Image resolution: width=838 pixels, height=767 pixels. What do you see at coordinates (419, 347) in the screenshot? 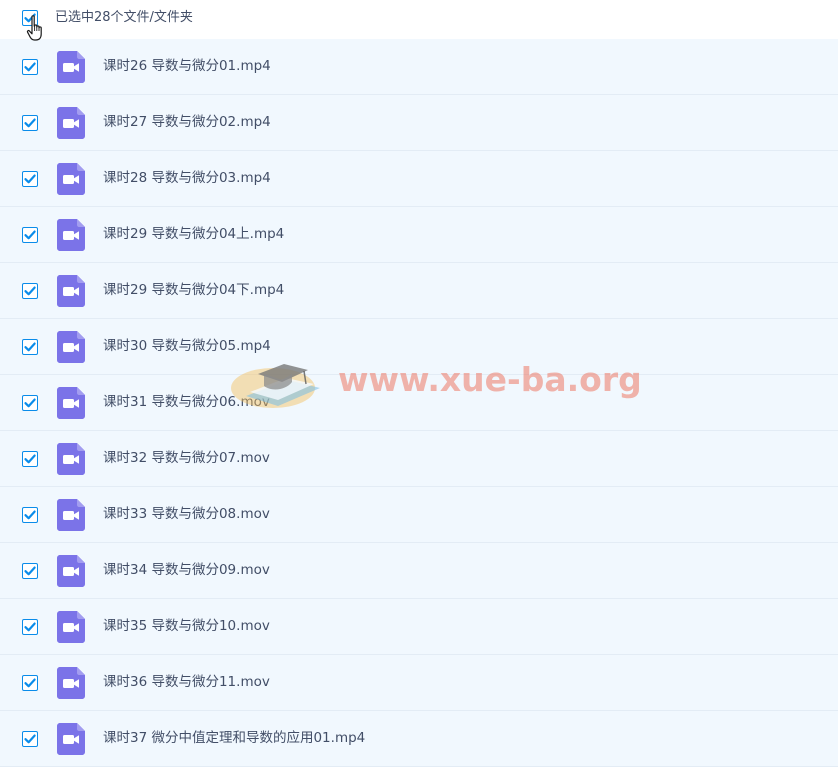
I see `file-row: 课时30 导数与微分05.mp4` at bounding box center [419, 347].